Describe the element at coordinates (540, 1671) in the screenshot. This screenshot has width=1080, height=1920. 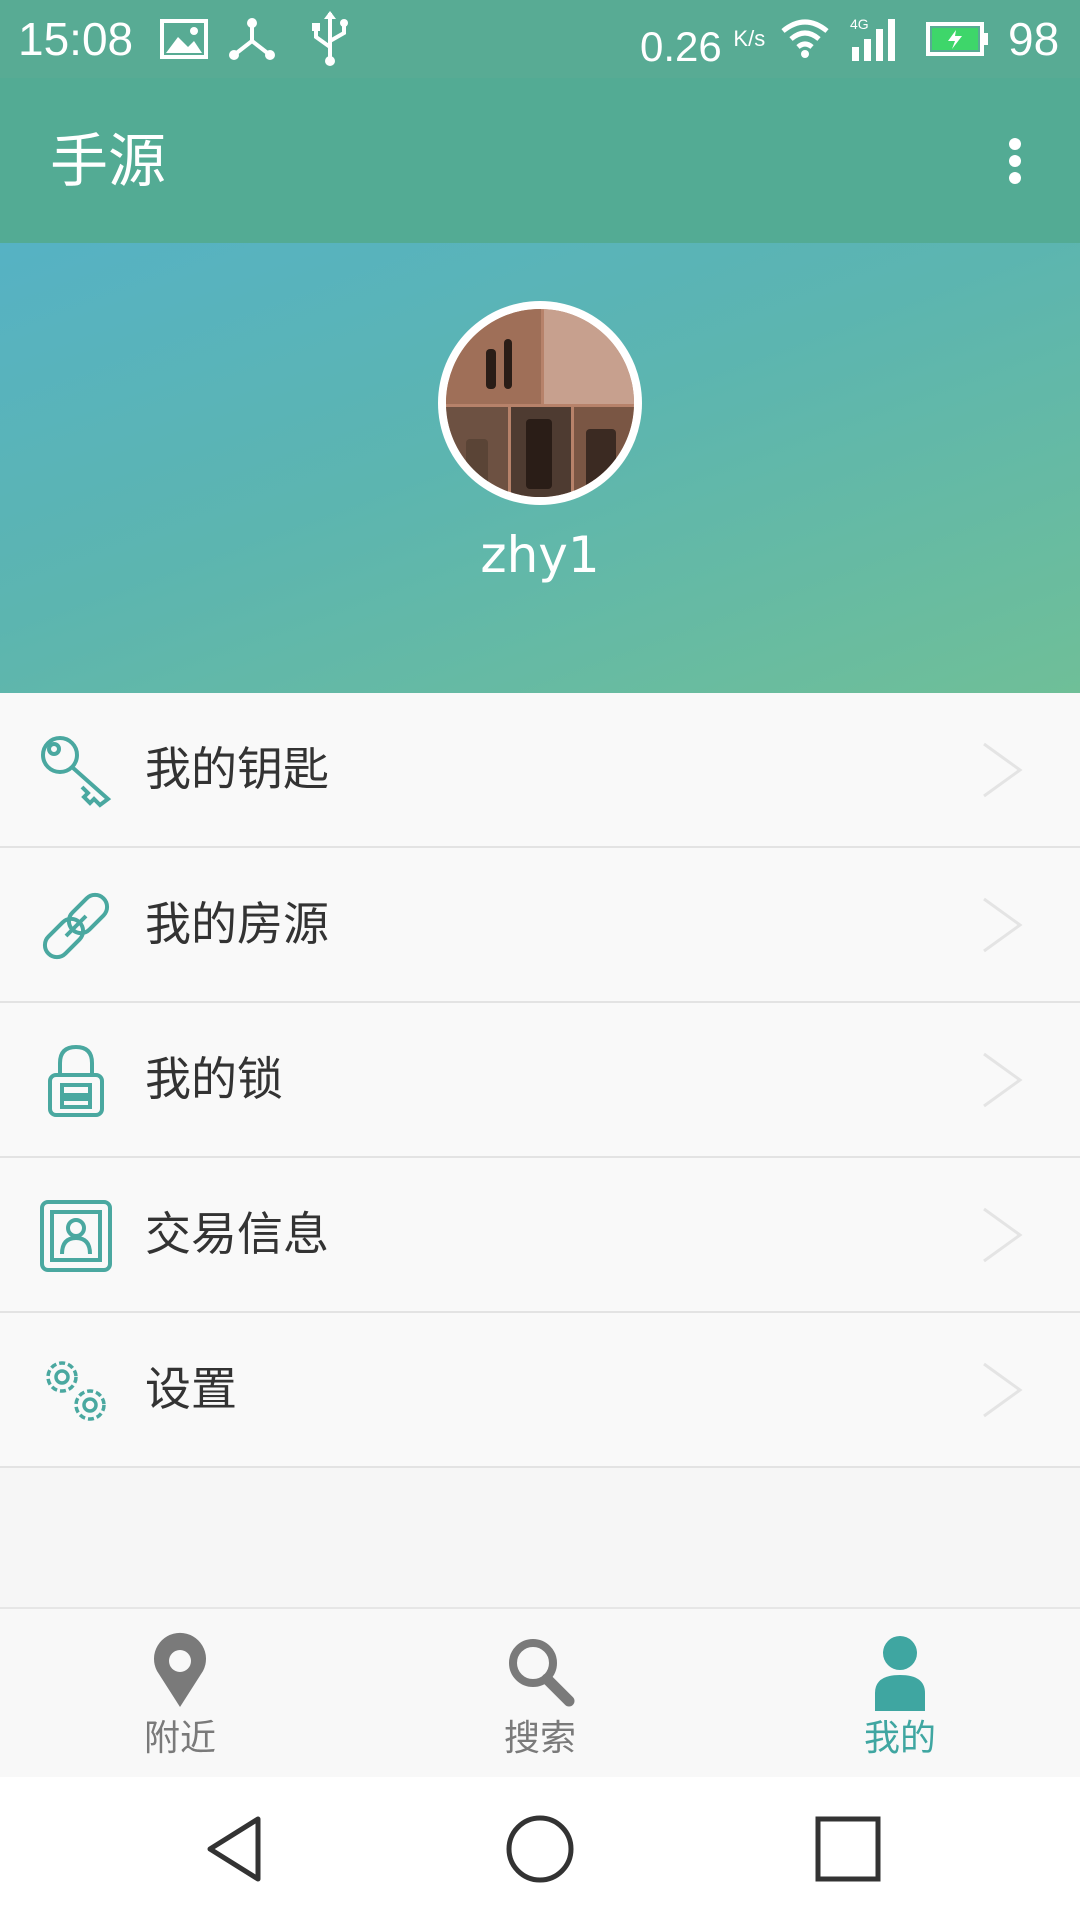
I see `search-icon` at that location.